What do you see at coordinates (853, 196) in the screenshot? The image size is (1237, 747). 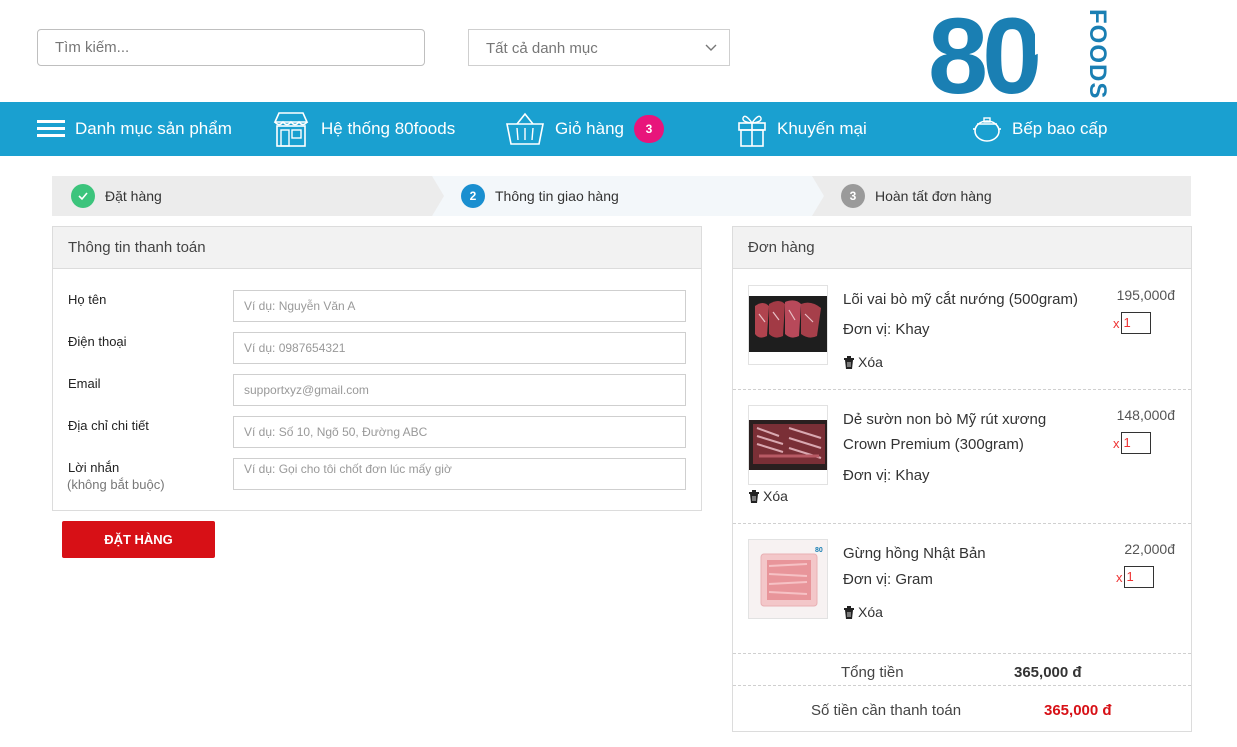 I see `step-number: 3` at bounding box center [853, 196].